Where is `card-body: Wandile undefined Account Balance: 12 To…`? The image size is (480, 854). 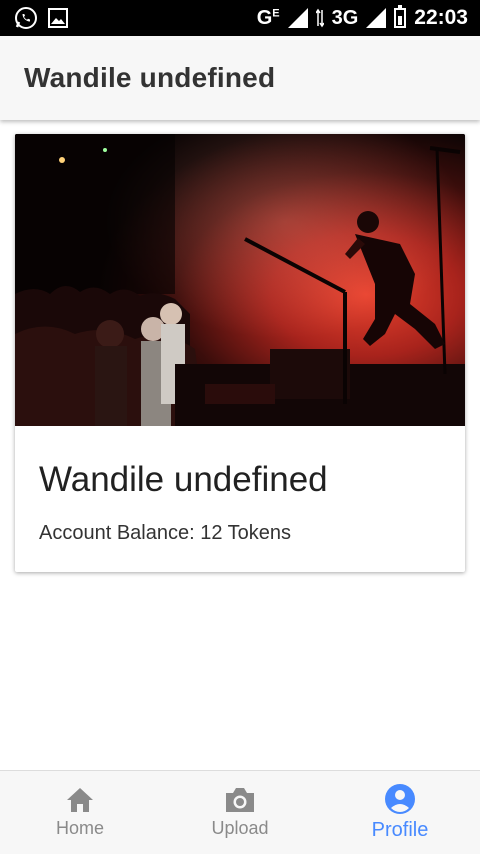 card-body: Wandile undefined Account Balance: 12 To… is located at coordinates (242, 502).